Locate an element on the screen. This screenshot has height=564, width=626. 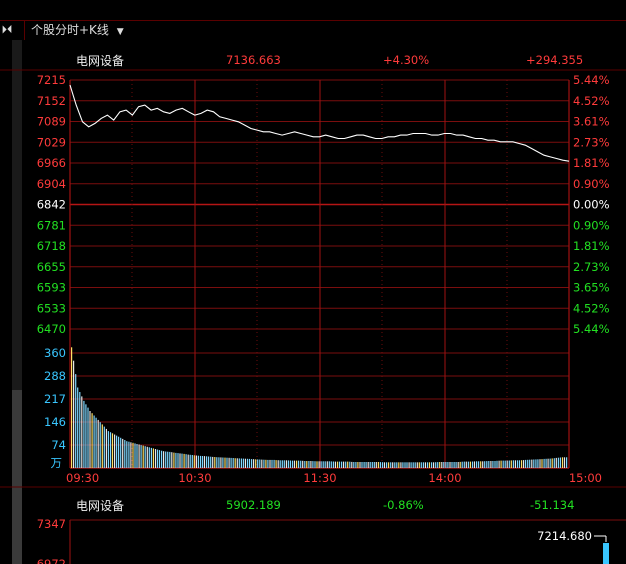
volume-tick-label: 74 is located at coordinates (58, 445).